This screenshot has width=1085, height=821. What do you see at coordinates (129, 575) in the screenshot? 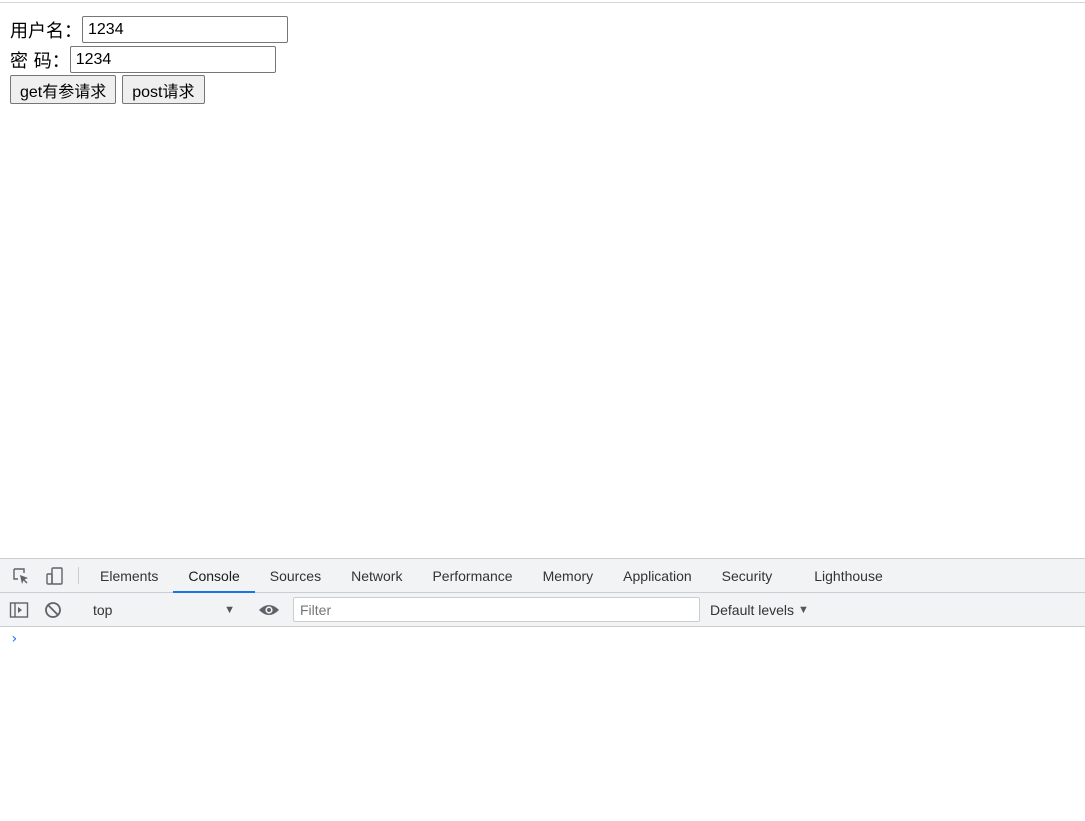
I see `tab-elements: Elements` at bounding box center [129, 575].